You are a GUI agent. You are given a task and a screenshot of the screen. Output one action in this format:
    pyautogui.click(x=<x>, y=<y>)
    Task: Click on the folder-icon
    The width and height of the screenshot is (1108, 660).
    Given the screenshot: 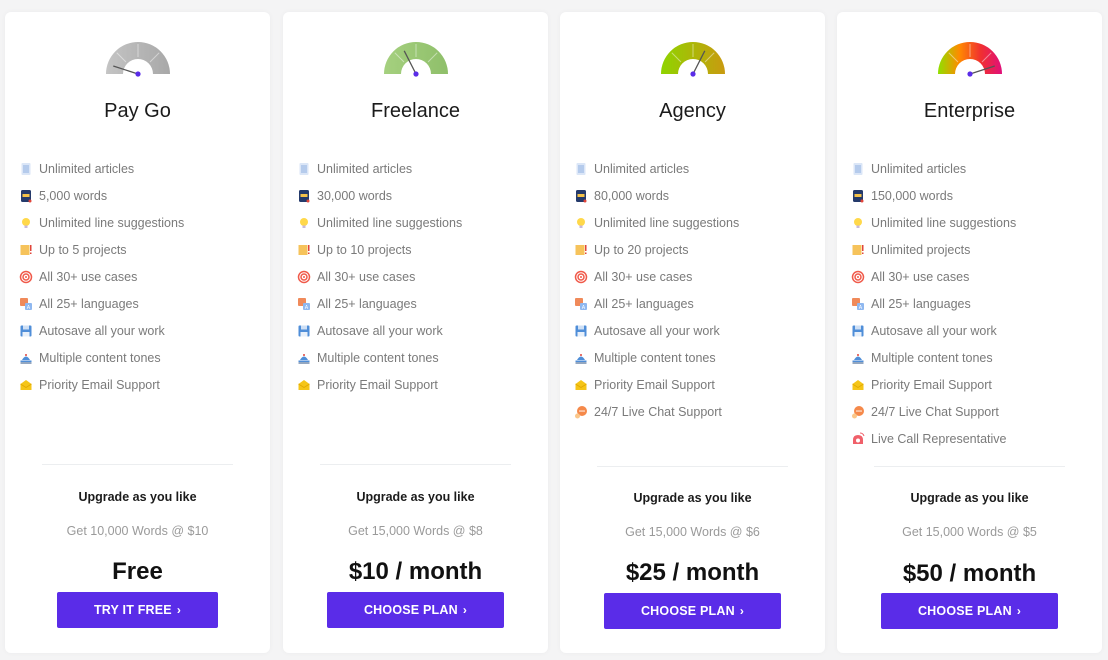 What is the action you would take?
    pyautogui.click(x=304, y=250)
    